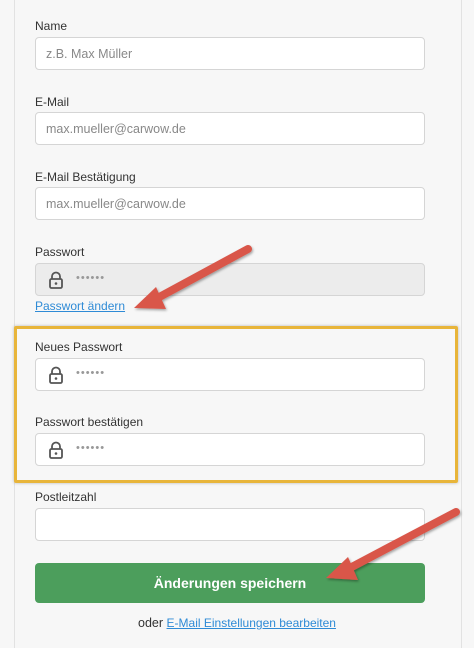 The image size is (474, 648). What do you see at coordinates (193, 277) in the screenshot?
I see `arrow-to-change-password` at bounding box center [193, 277].